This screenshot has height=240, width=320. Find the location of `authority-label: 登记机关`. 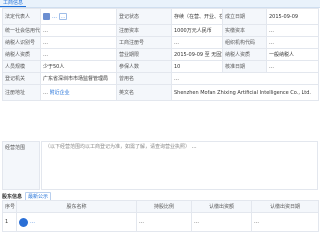

authority-label: 登记机关 is located at coordinates (21, 78).